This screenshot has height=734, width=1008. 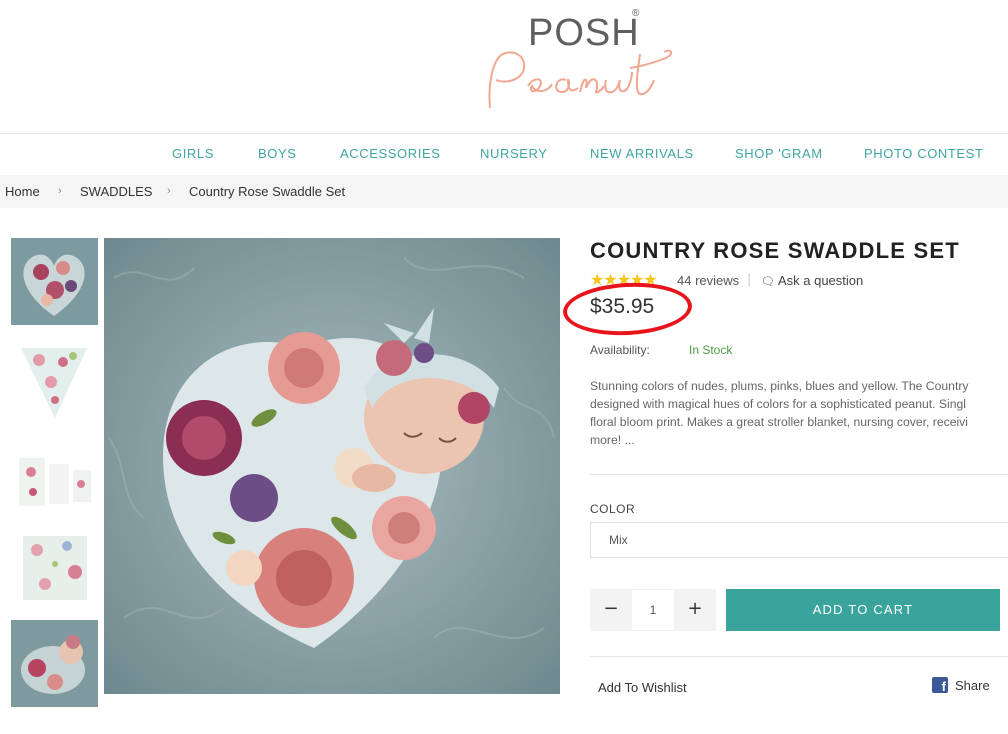 What do you see at coordinates (972, 685) in the screenshot?
I see `share-link: Share` at bounding box center [972, 685].